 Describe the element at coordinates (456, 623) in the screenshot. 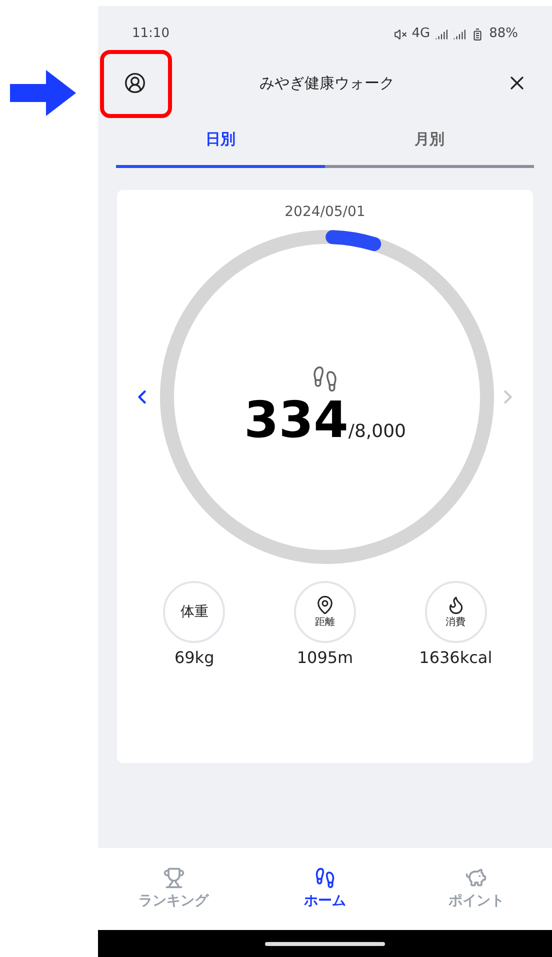

I see `stat-label: 消費` at that location.